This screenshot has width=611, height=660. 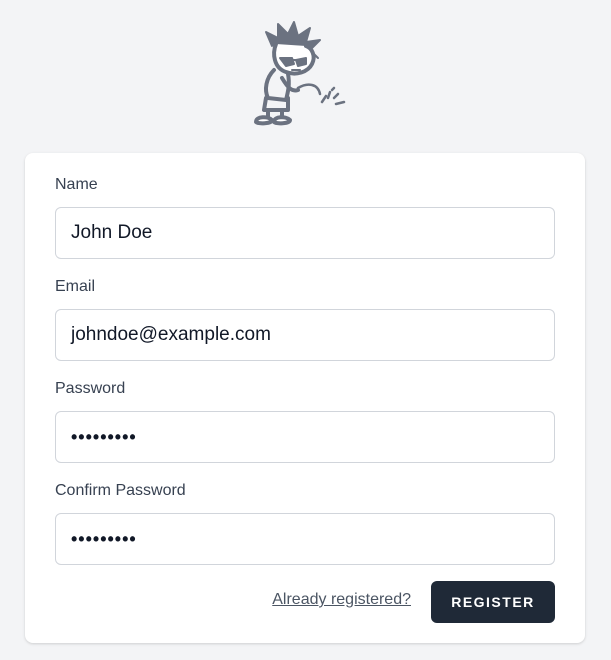 What do you see at coordinates (305, 233) in the screenshot?
I see `name-input: John Doe` at bounding box center [305, 233].